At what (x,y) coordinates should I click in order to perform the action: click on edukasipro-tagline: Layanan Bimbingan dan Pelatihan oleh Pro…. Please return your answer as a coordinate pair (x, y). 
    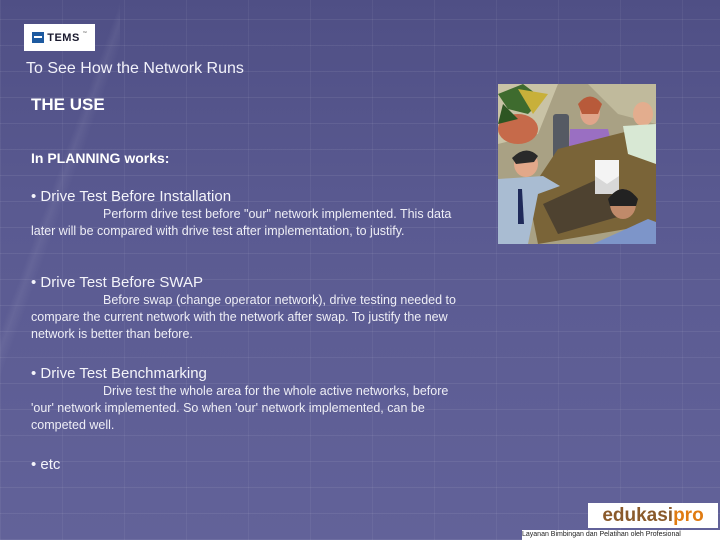
    Looking at the image, I should click on (621, 535).